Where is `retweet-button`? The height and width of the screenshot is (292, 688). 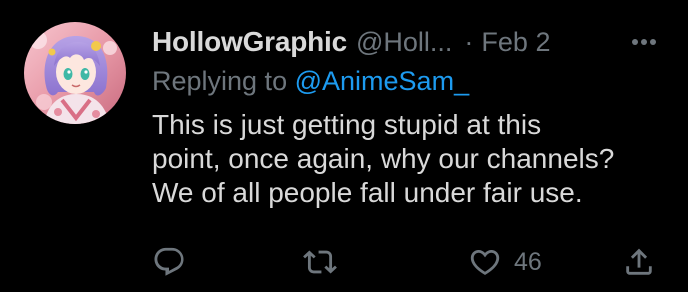 retweet-button is located at coordinates (320, 262).